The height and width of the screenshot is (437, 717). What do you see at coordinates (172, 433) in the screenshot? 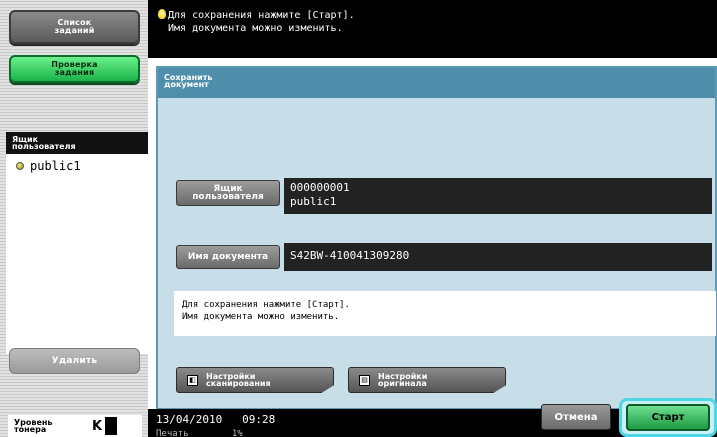
I see `print-label: Печать` at bounding box center [172, 433].